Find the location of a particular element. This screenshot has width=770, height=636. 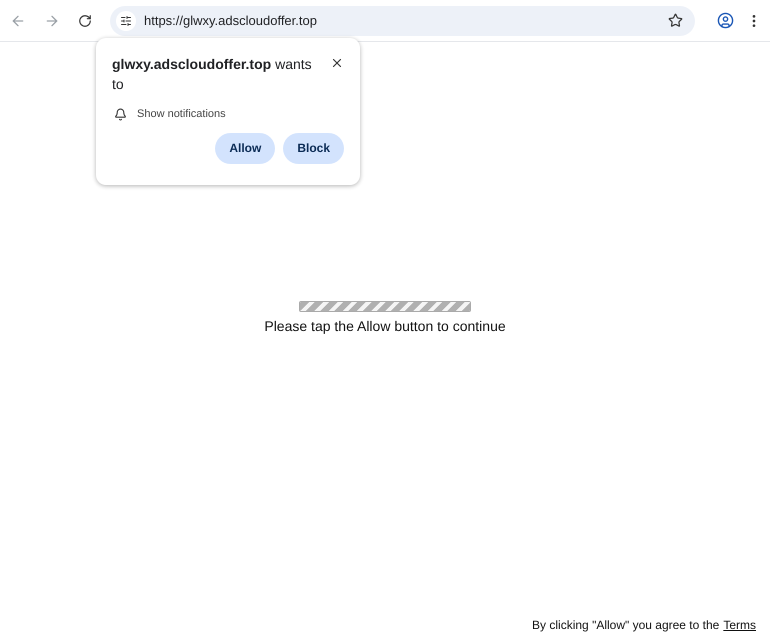

forward-icon is located at coordinates (52, 20).